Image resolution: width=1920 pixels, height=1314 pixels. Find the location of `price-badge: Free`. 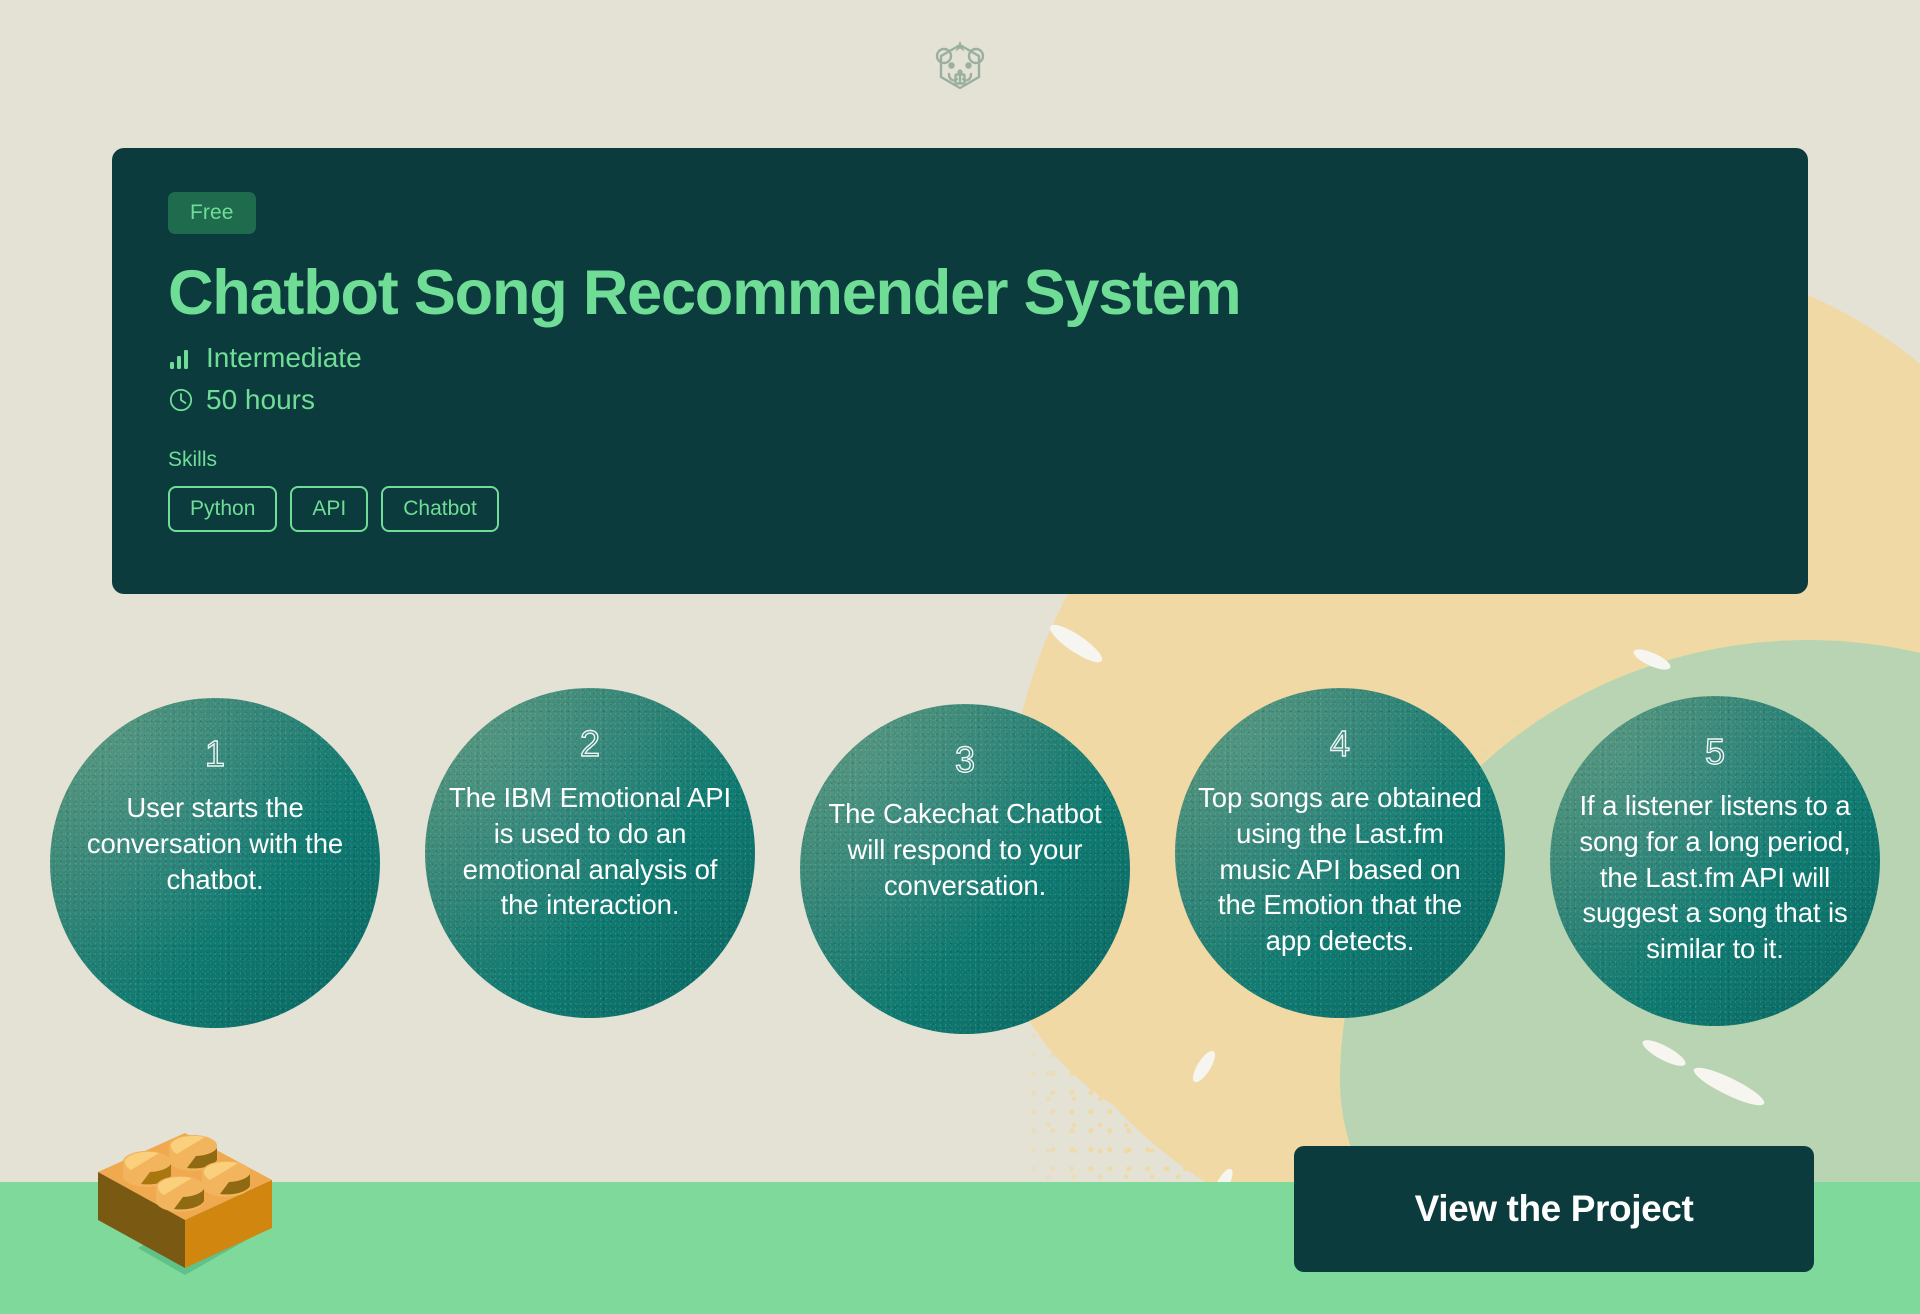

price-badge: Free is located at coordinates (212, 213).